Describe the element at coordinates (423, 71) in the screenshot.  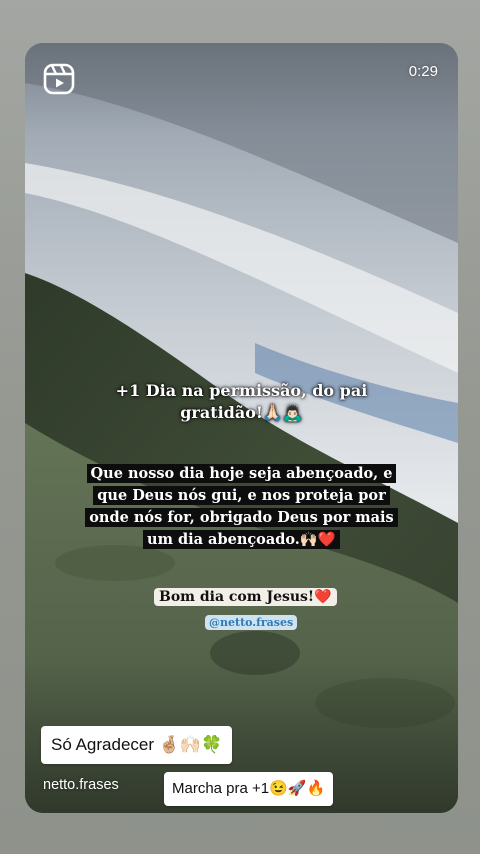
I see `video-timer: 0:29` at that location.